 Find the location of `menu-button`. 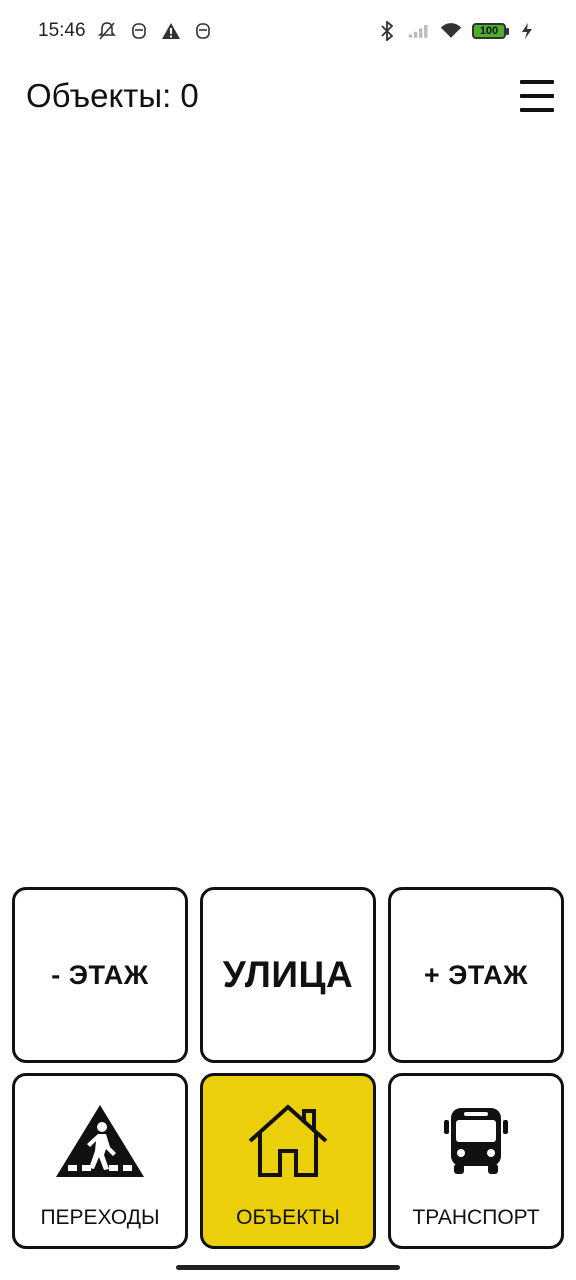

menu-button is located at coordinates (537, 96).